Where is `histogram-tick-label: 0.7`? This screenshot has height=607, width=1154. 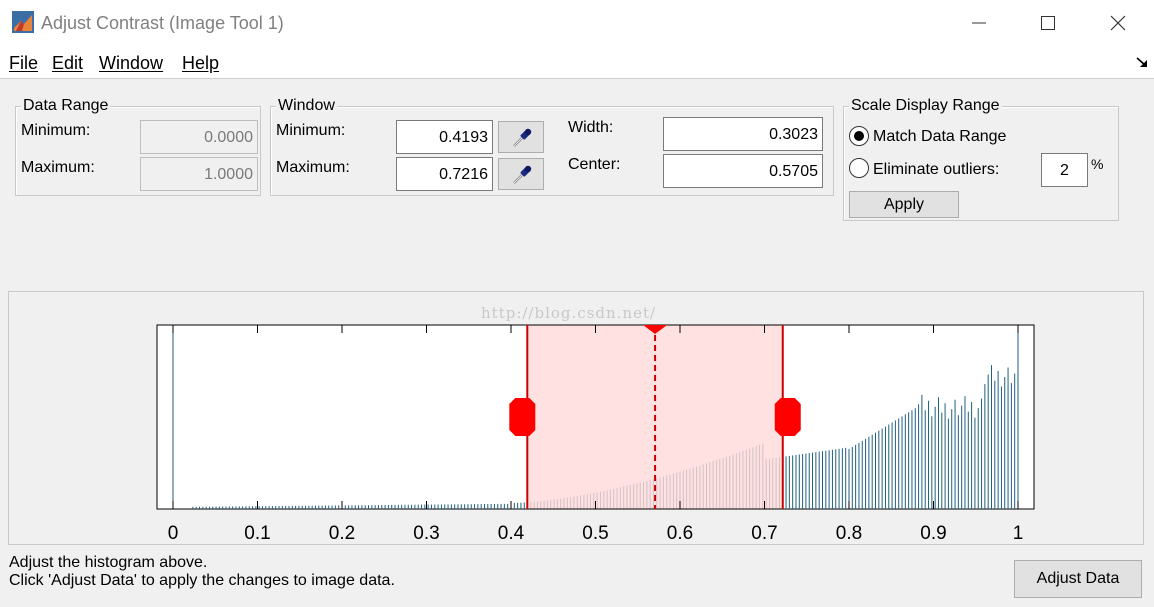
histogram-tick-label: 0.7 is located at coordinates (764, 533).